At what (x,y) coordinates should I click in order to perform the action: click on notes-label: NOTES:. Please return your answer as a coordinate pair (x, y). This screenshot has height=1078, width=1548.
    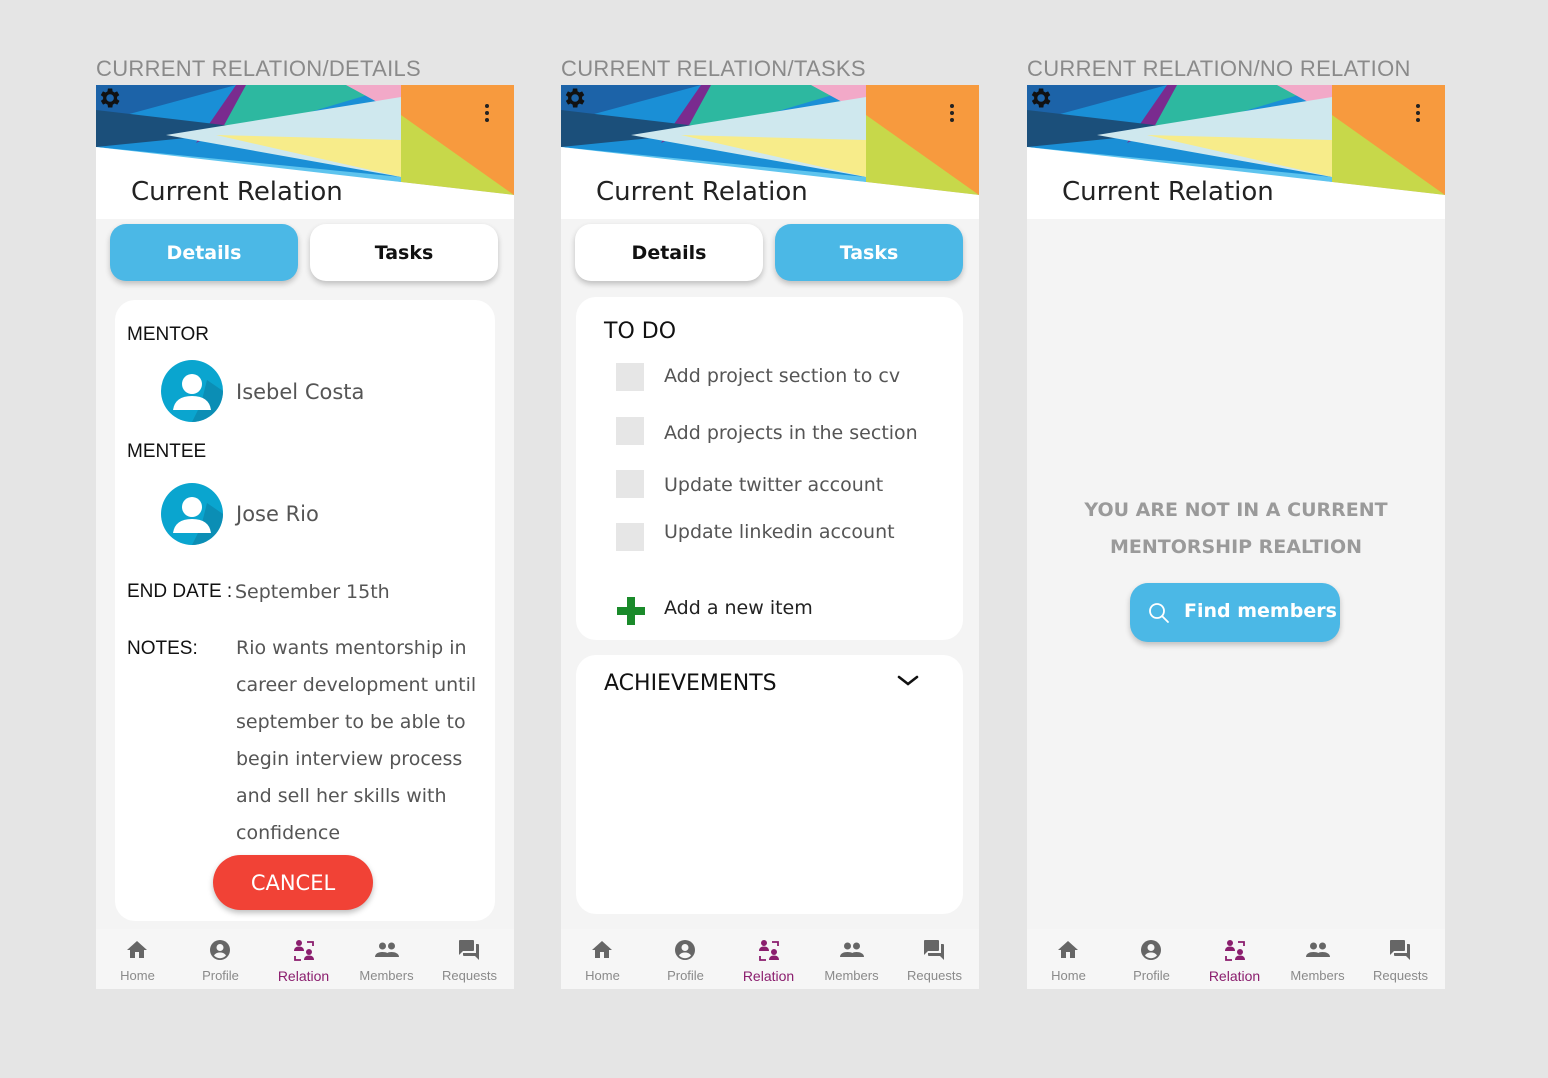
    Looking at the image, I should click on (162, 648).